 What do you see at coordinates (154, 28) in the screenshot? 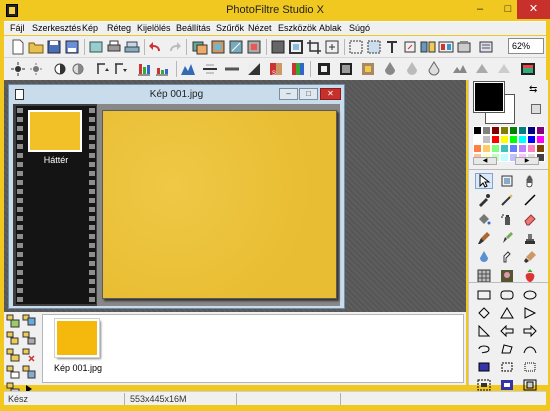
I see `menu-selection: Kijelölés` at bounding box center [154, 28].